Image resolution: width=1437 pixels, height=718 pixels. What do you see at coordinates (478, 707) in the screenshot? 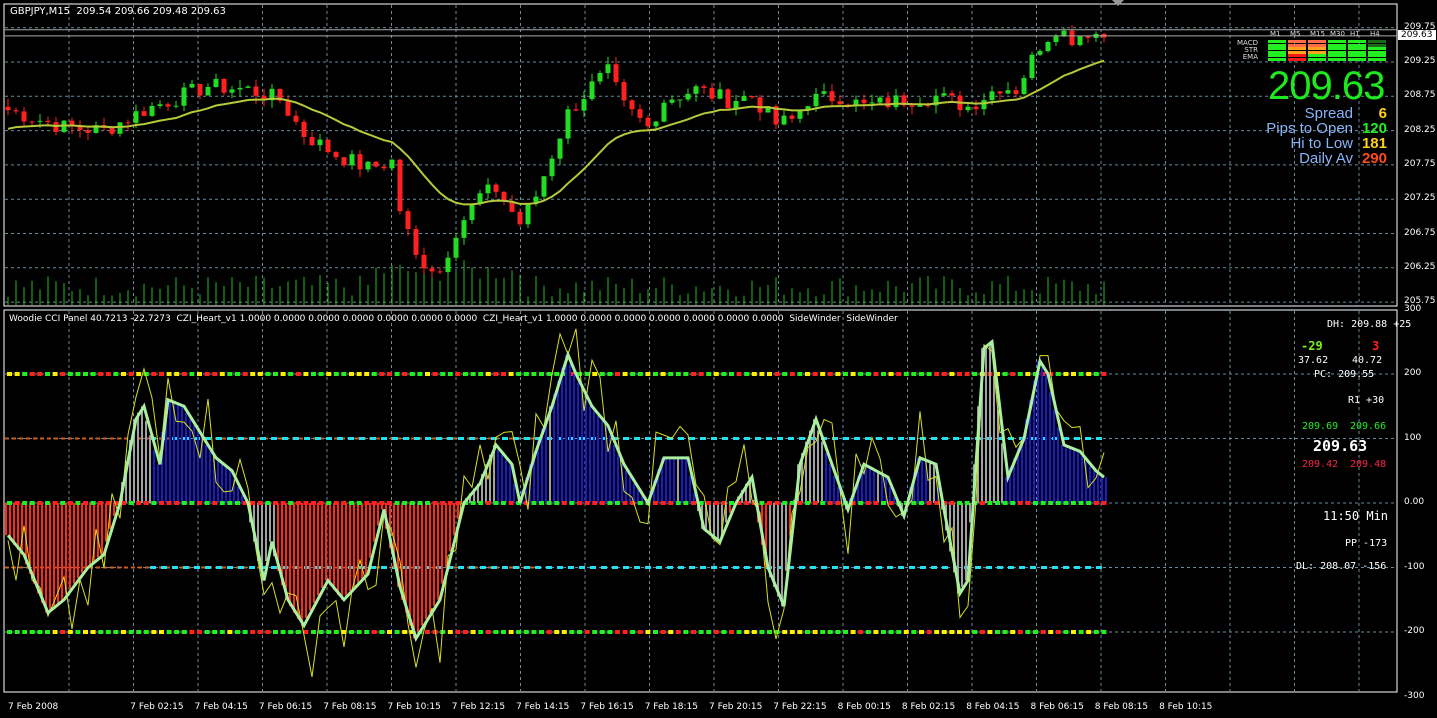
I see `time-axis-label: 7 Feb 12:15` at bounding box center [478, 707].